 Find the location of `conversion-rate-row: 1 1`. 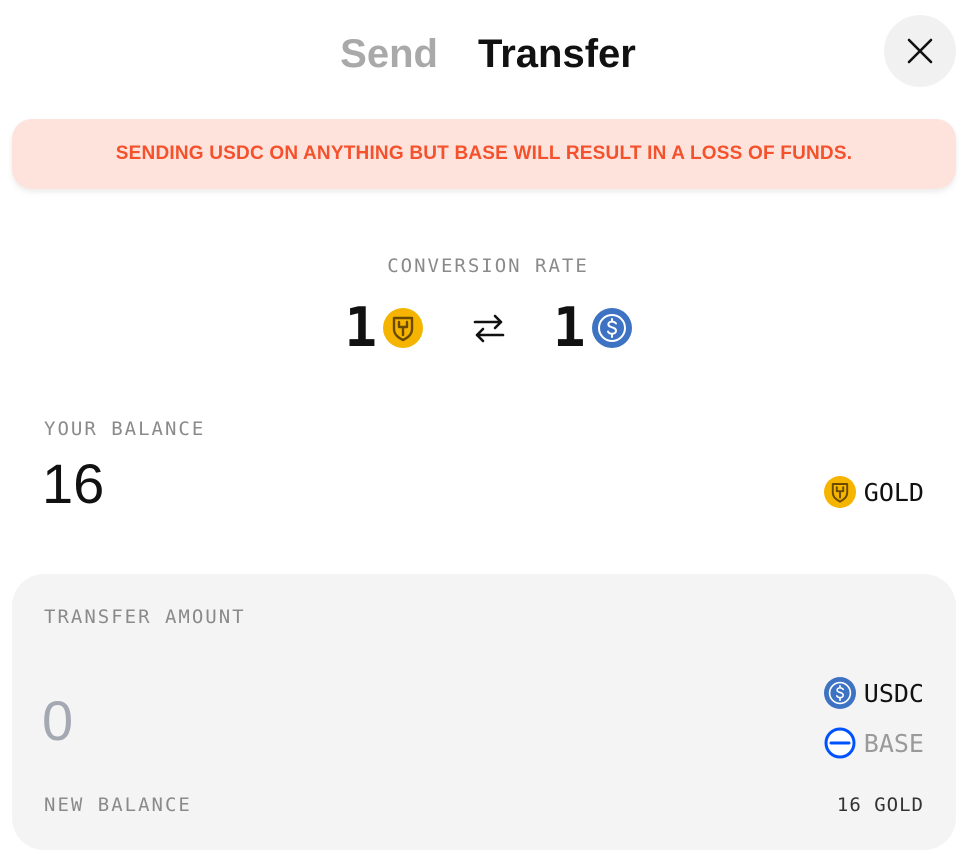

conversion-rate-row: 1 1 is located at coordinates (488, 328).